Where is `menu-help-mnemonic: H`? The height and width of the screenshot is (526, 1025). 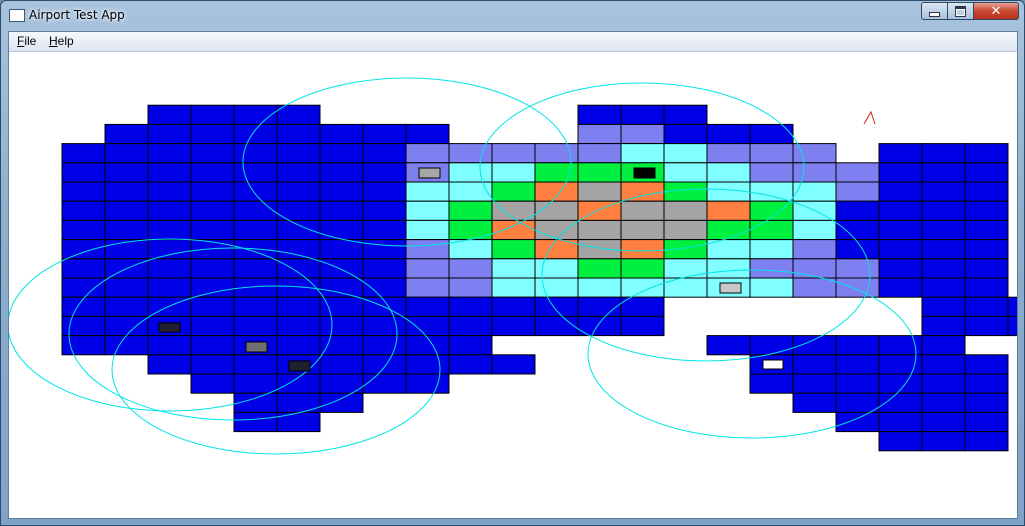
menu-help-mnemonic: H is located at coordinates (53, 41).